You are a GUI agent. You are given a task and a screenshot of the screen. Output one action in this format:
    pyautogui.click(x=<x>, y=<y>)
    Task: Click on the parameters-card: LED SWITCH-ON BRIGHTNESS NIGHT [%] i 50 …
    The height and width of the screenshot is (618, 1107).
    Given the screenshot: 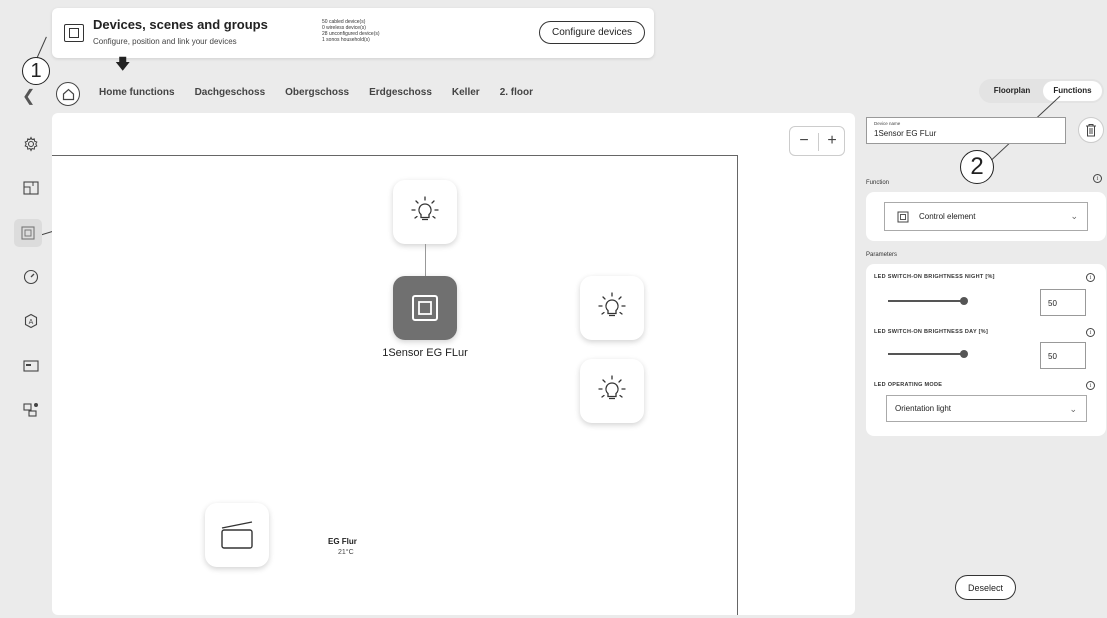 What is the action you would take?
    pyautogui.click(x=986, y=350)
    